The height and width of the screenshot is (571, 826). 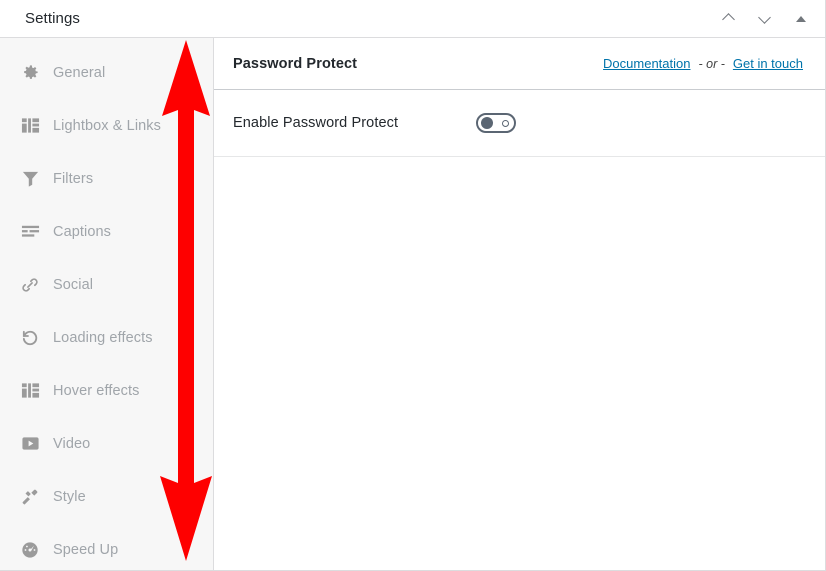 I want to click on text-lines-icon, so click(x=30, y=232).